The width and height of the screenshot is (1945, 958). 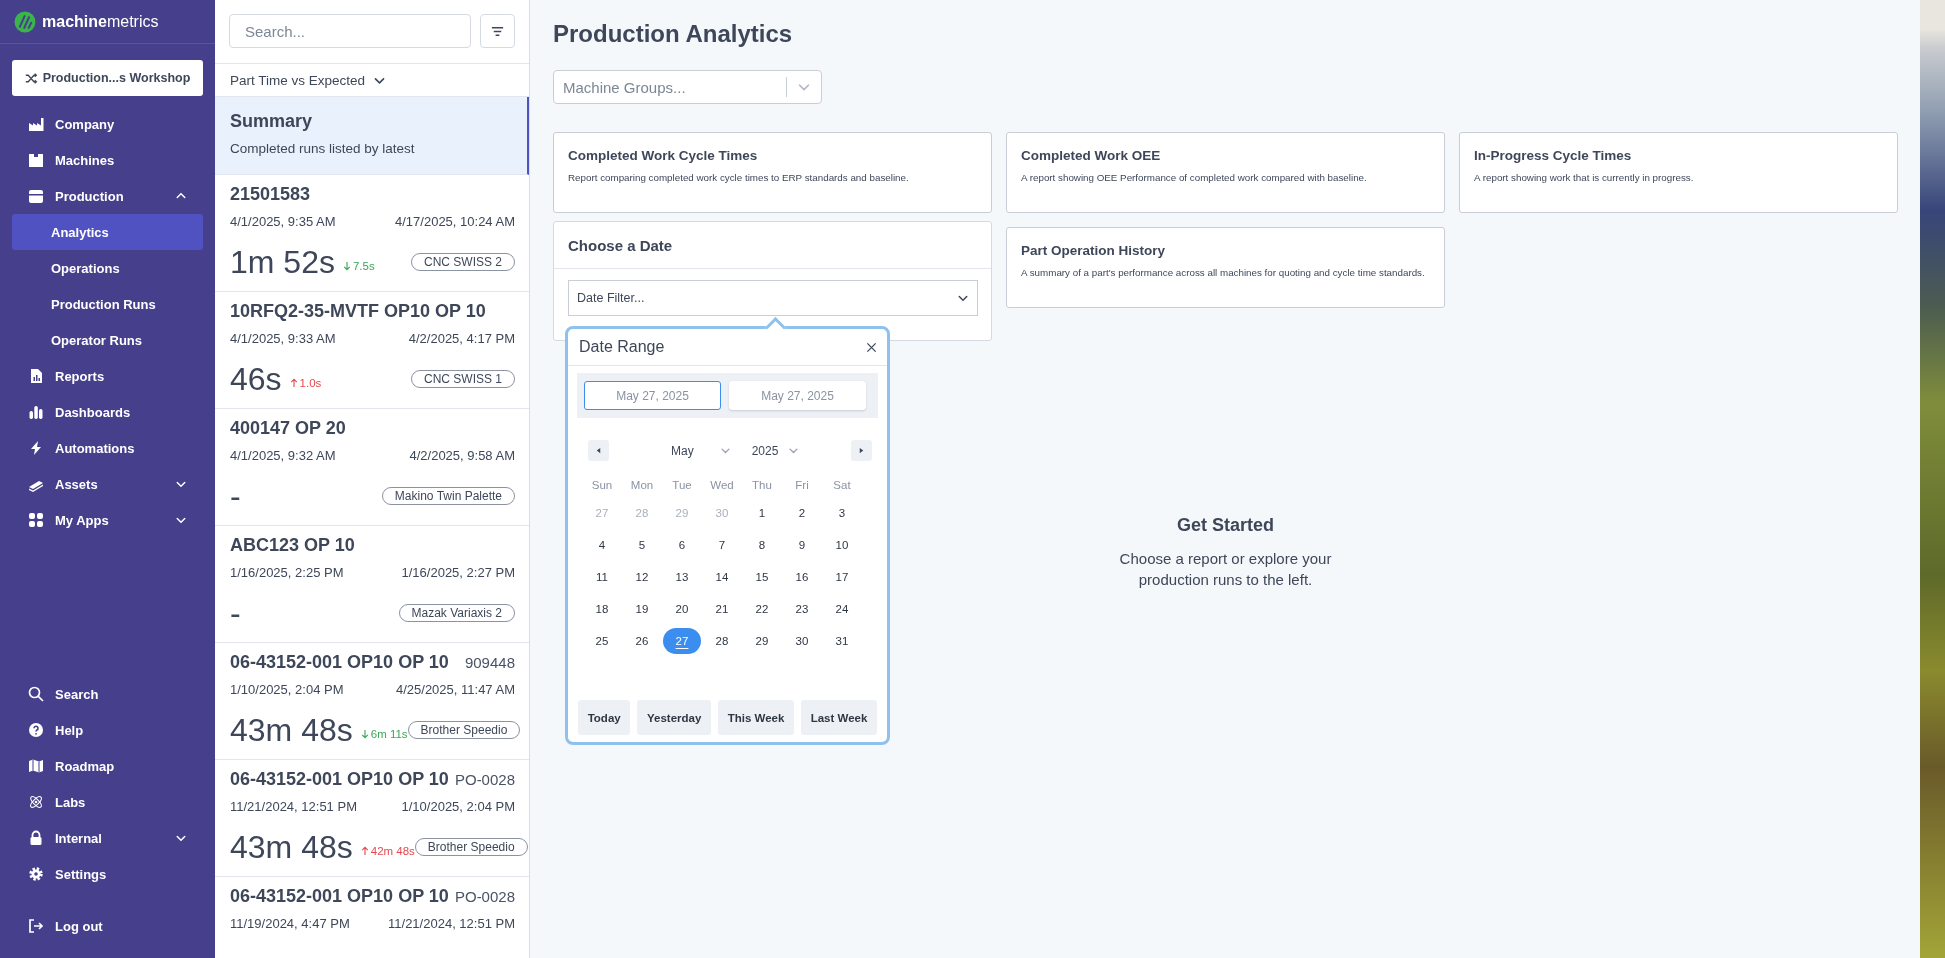 What do you see at coordinates (642, 577) in the screenshot?
I see `calendar-day: 12` at bounding box center [642, 577].